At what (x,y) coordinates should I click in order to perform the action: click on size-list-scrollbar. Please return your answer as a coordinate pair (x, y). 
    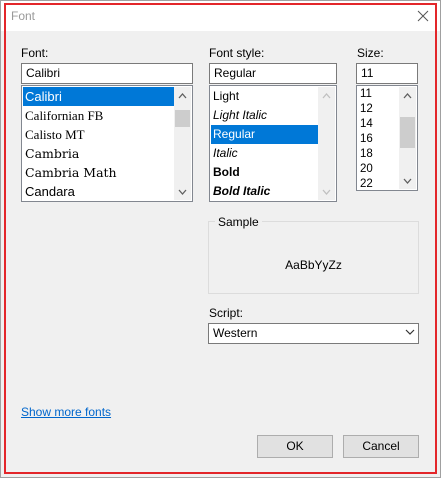
    Looking at the image, I should click on (407, 138).